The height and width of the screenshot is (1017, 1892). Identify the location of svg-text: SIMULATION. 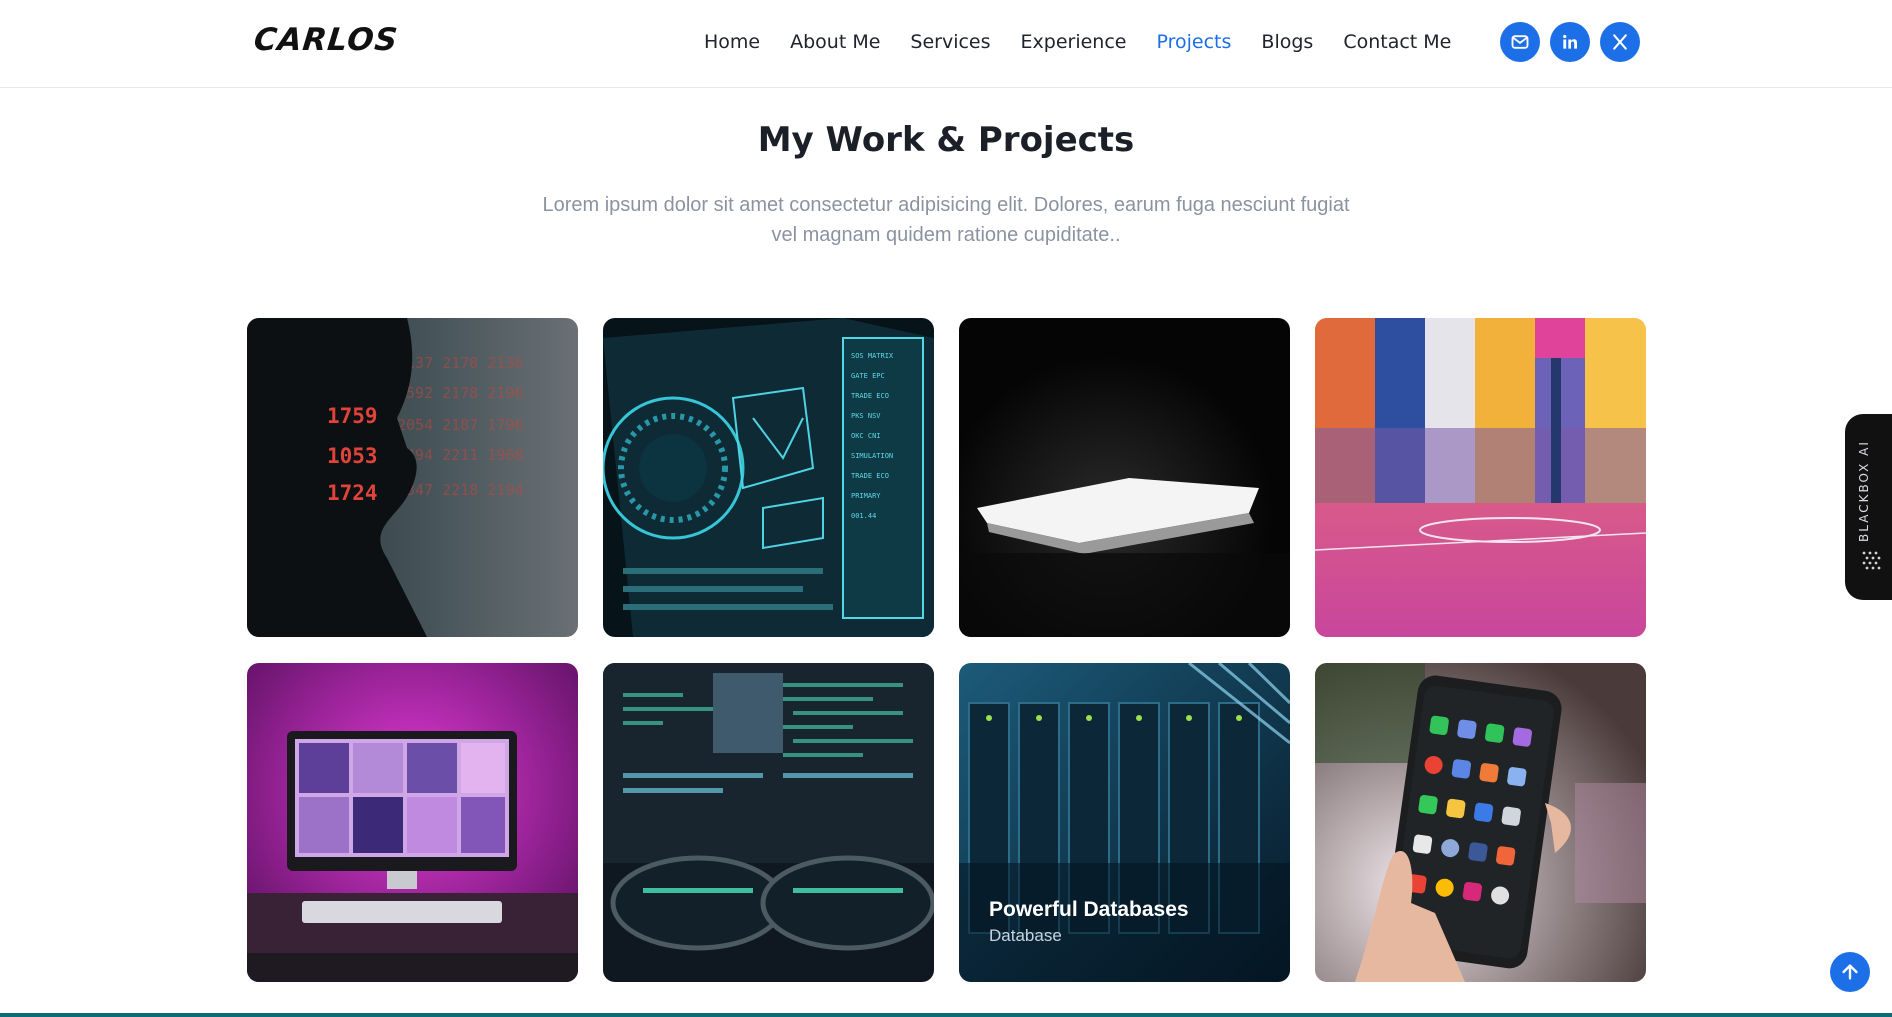
(872, 456).